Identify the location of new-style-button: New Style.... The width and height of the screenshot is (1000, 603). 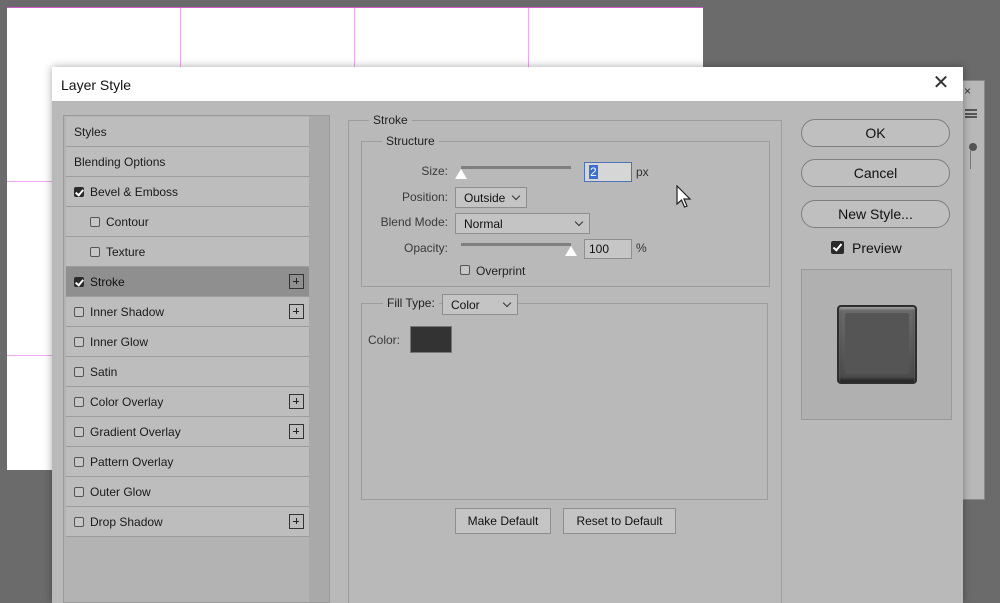
(875, 214).